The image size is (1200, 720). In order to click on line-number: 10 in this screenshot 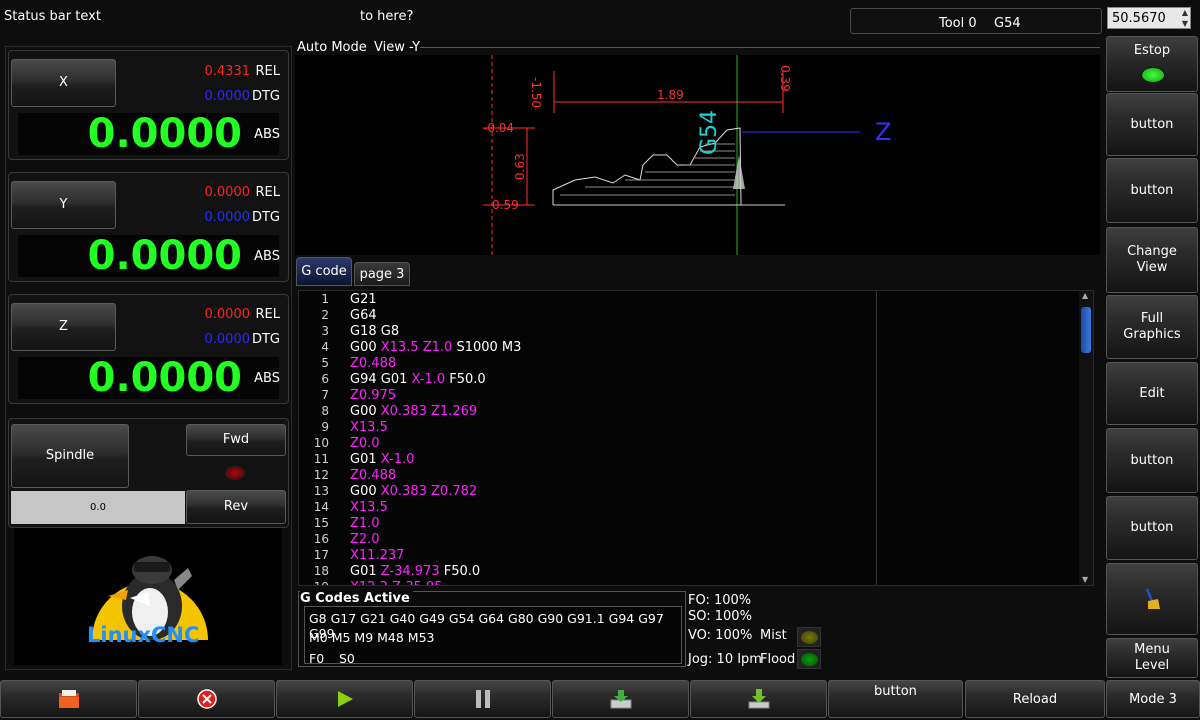, I will do `click(321, 443)`.